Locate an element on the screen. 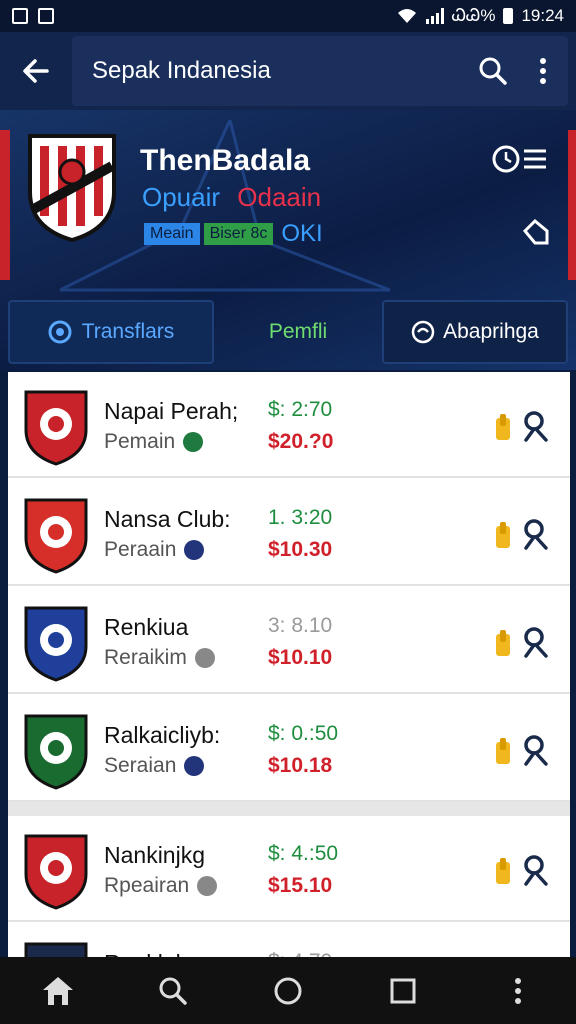 This screenshot has height=1024, width=576. price-primary: 3: 8.10 is located at coordinates (300, 625).